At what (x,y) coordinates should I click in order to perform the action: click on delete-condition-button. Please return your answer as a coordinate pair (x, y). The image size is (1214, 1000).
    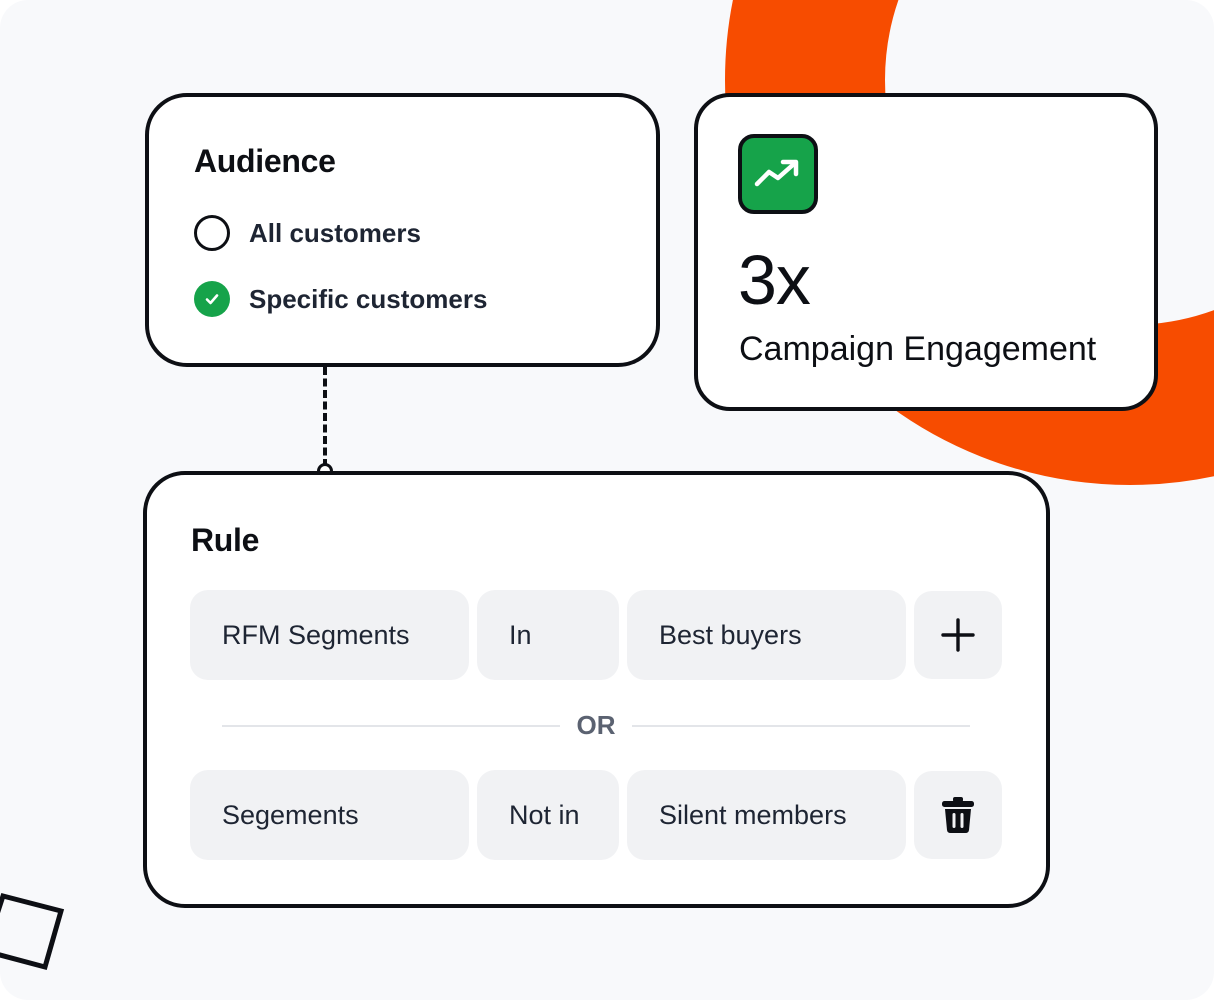
    Looking at the image, I should click on (958, 815).